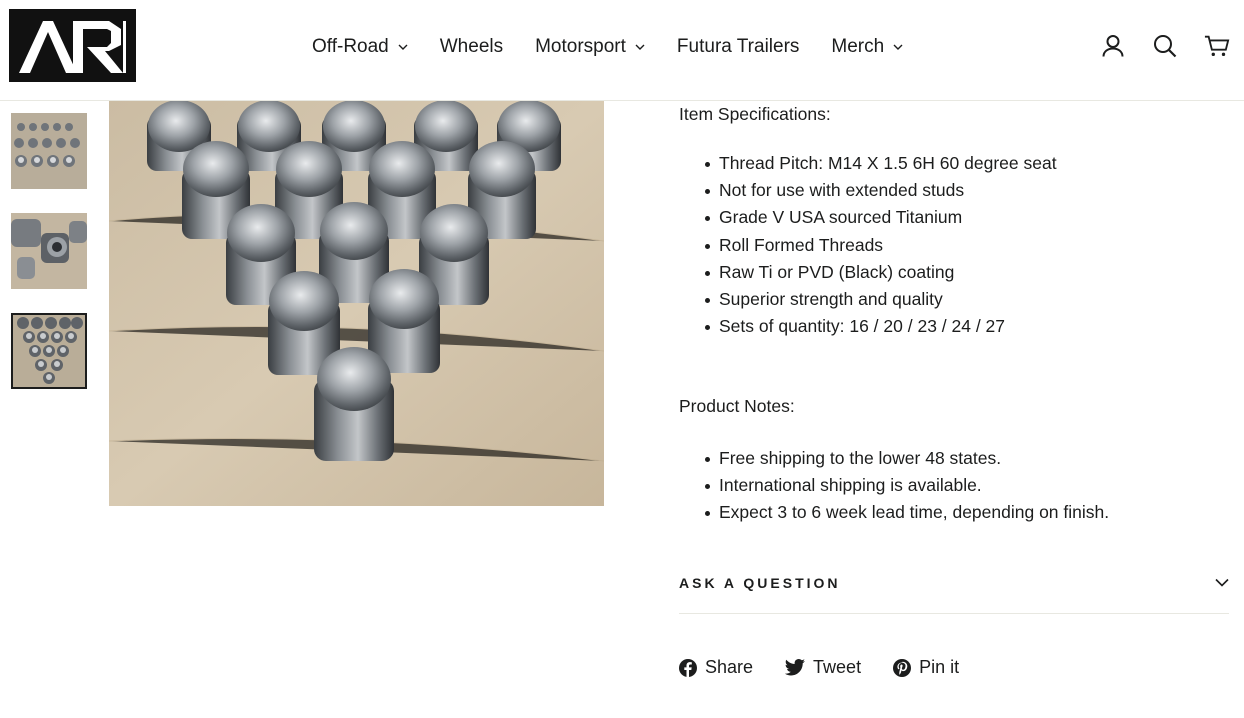 The image size is (1244, 718). What do you see at coordinates (760, 582) in the screenshot?
I see `ask-question-label: ASK A QUESTION` at bounding box center [760, 582].